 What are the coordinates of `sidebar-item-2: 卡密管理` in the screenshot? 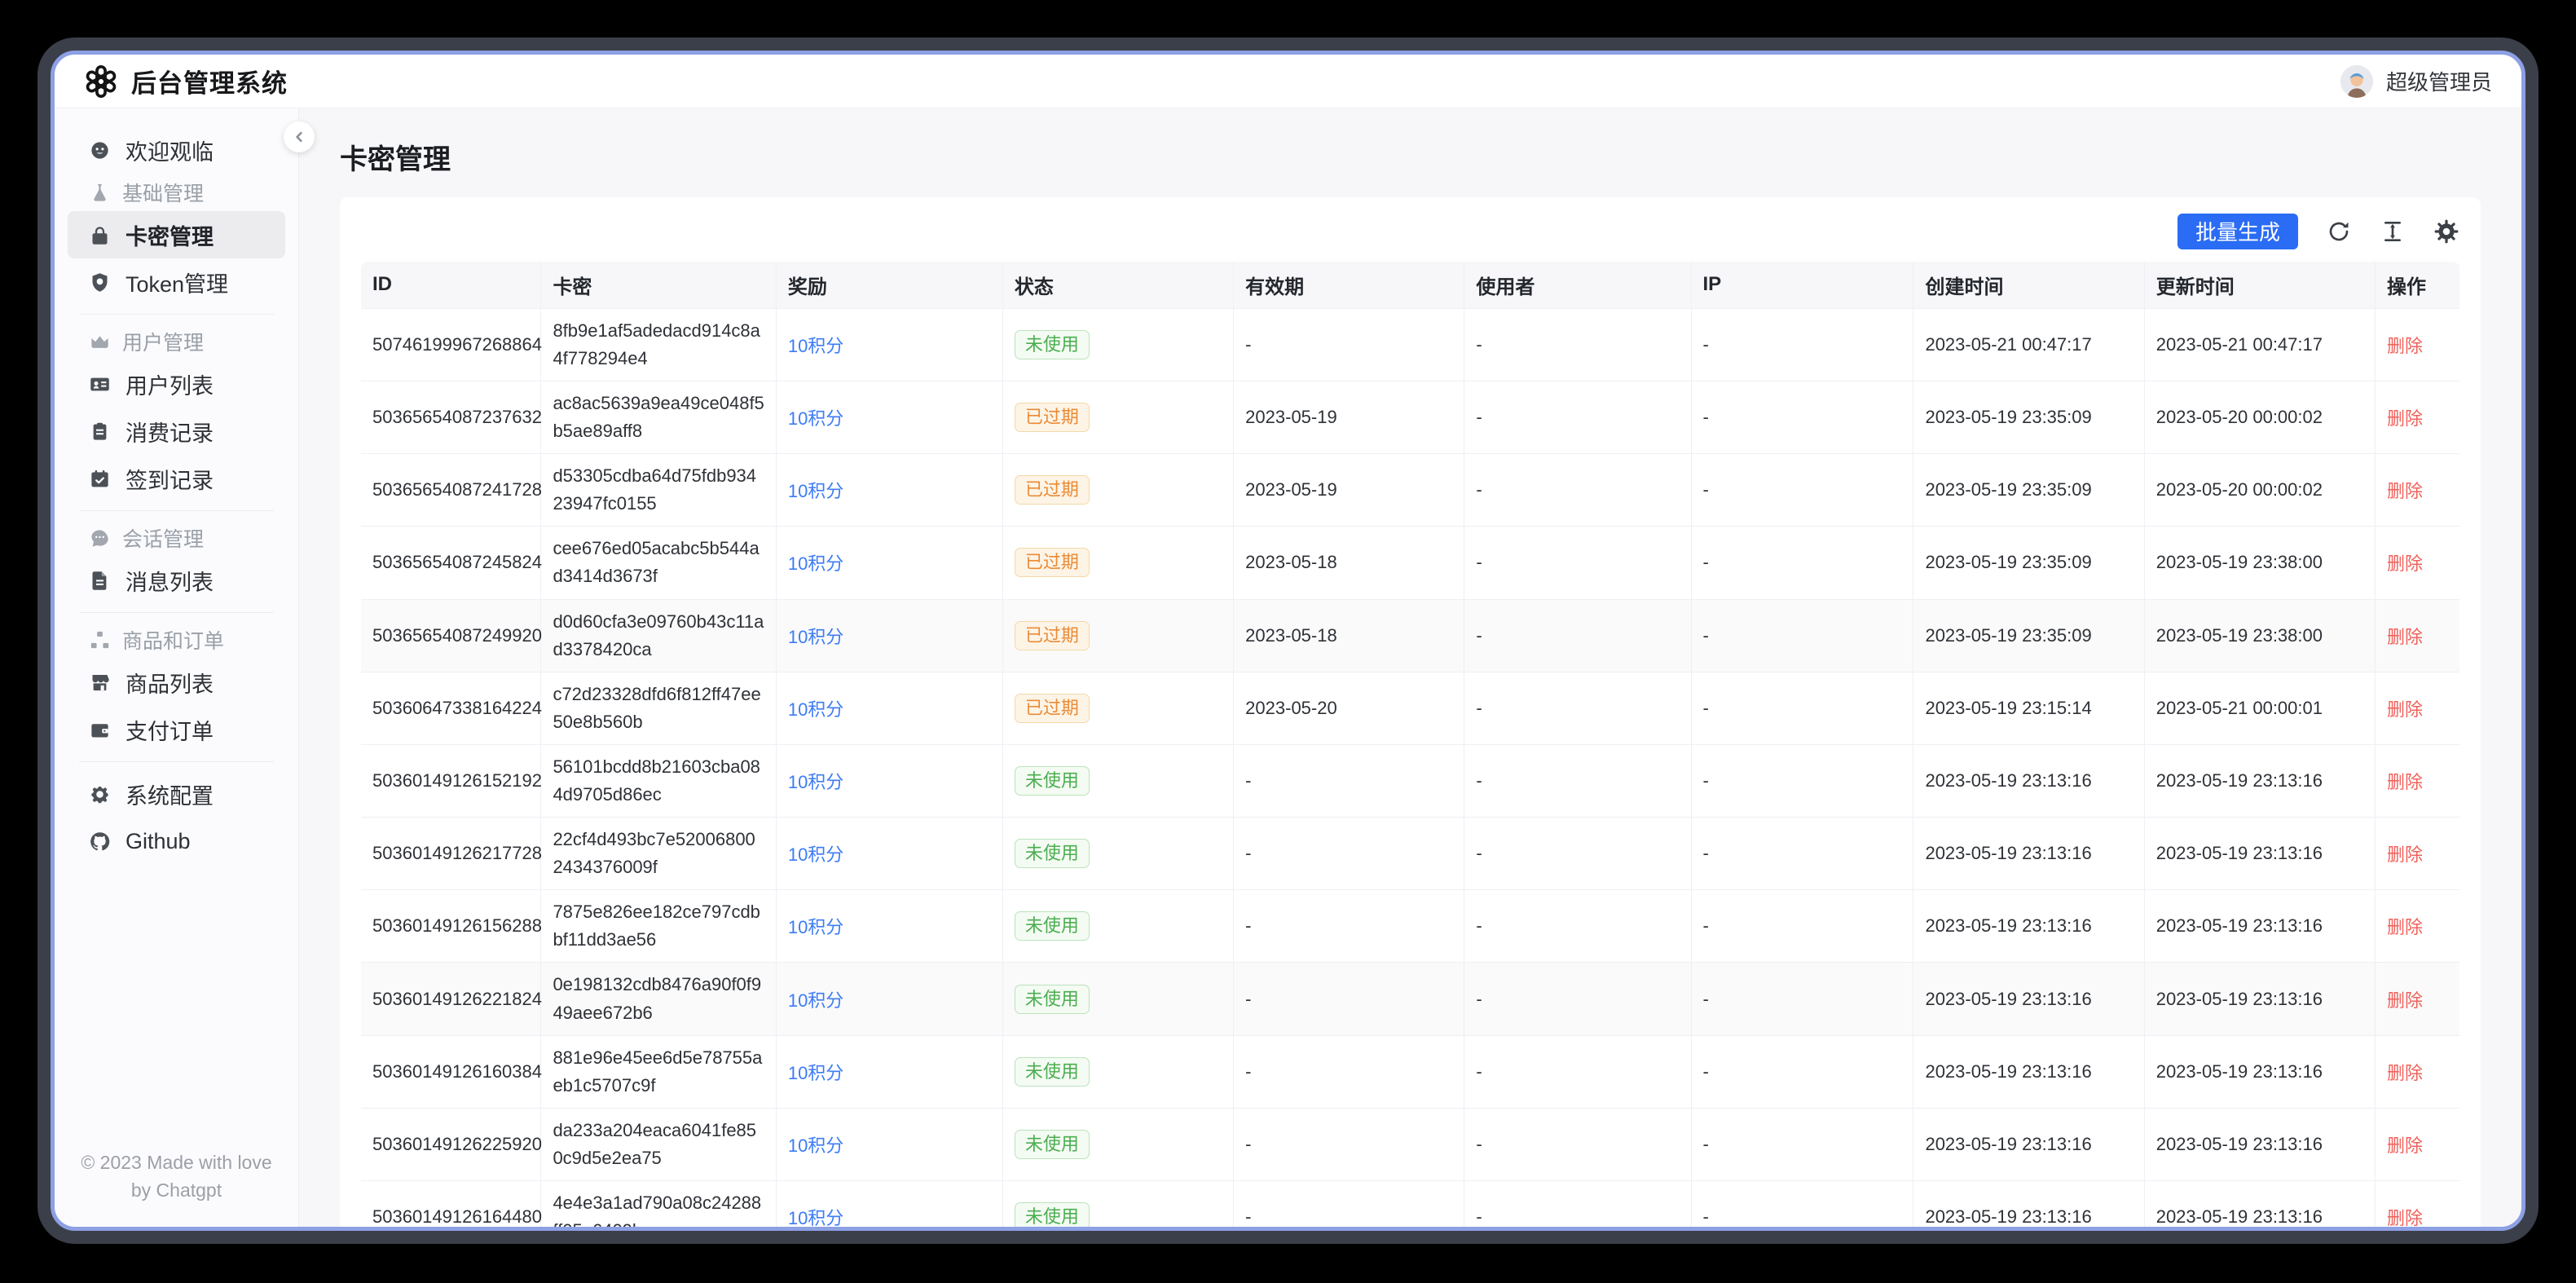 It's located at (176, 234).